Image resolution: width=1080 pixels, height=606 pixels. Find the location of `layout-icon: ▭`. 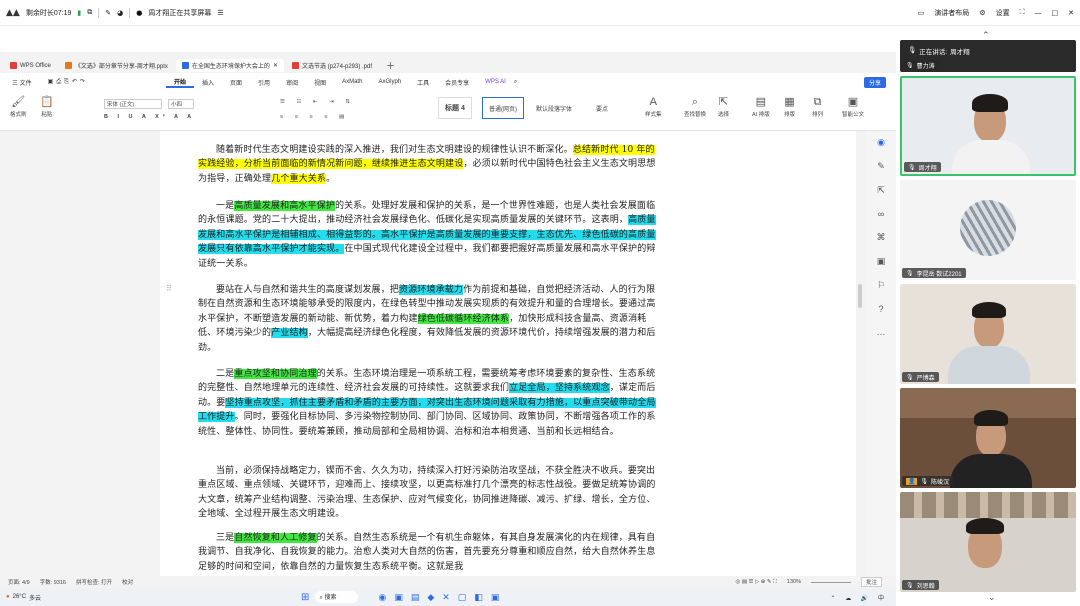

layout-icon: ▭ is located at coordinates (921, 13).